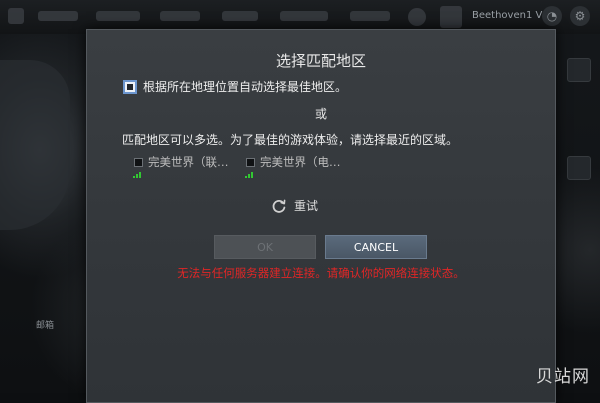  What do you see at coordinates (290, 140) in the screenshot?
I see `instruction-text: 匹配地区可以多选。为了最佳的游戏体验，请选择最近的区域。` at bounding box center [290, 140].